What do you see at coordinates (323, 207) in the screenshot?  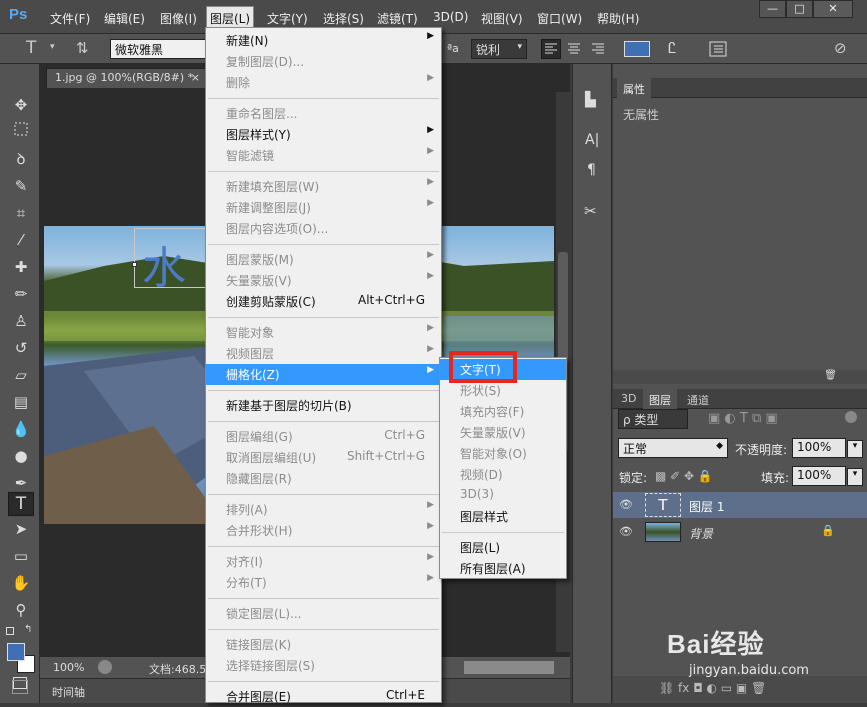 I see `menu-item: 新建调整图层(J) ▶` at bounding box center [323, 207].